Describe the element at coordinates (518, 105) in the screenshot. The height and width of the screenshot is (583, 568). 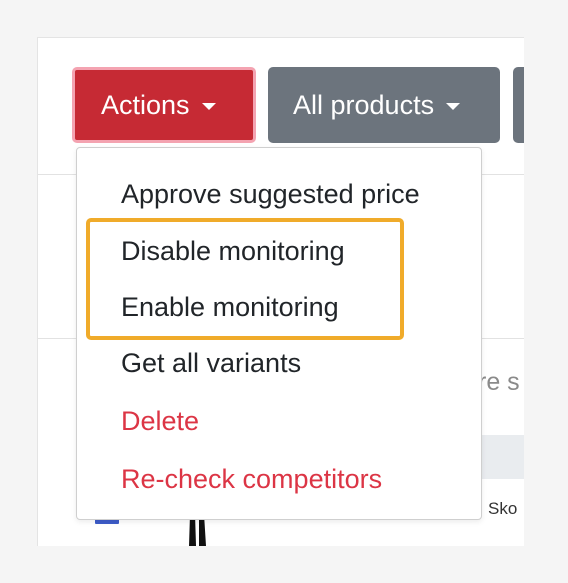
I see `toolbar-button-partial` at that location.